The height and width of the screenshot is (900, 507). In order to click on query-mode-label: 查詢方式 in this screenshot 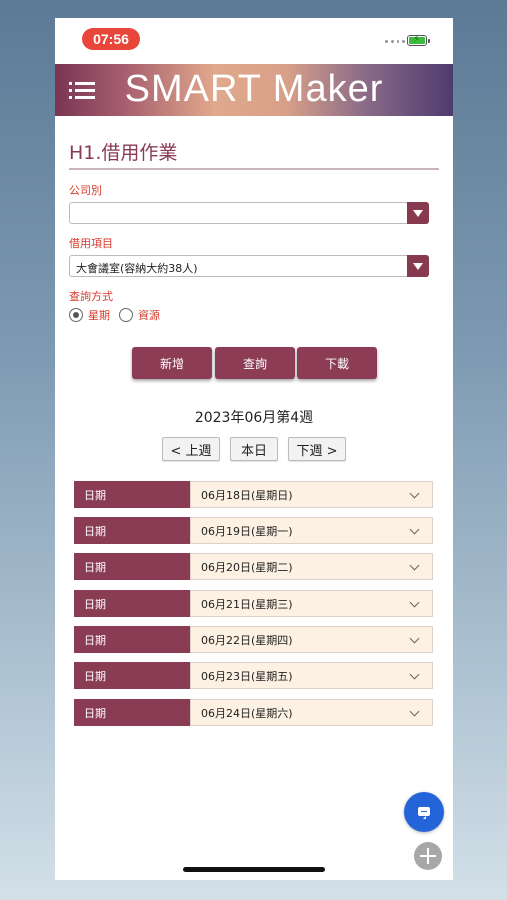, I will do `click(91, 296)`.